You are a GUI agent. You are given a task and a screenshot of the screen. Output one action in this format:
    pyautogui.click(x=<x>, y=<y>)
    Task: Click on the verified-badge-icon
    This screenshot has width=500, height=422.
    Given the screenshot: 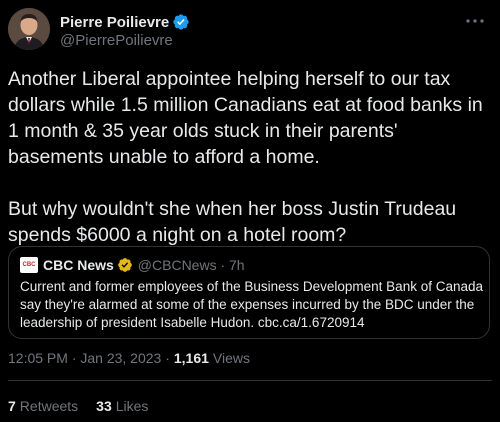 What is the action you would take?
    pyautogui.click(x=181, y=22)
    